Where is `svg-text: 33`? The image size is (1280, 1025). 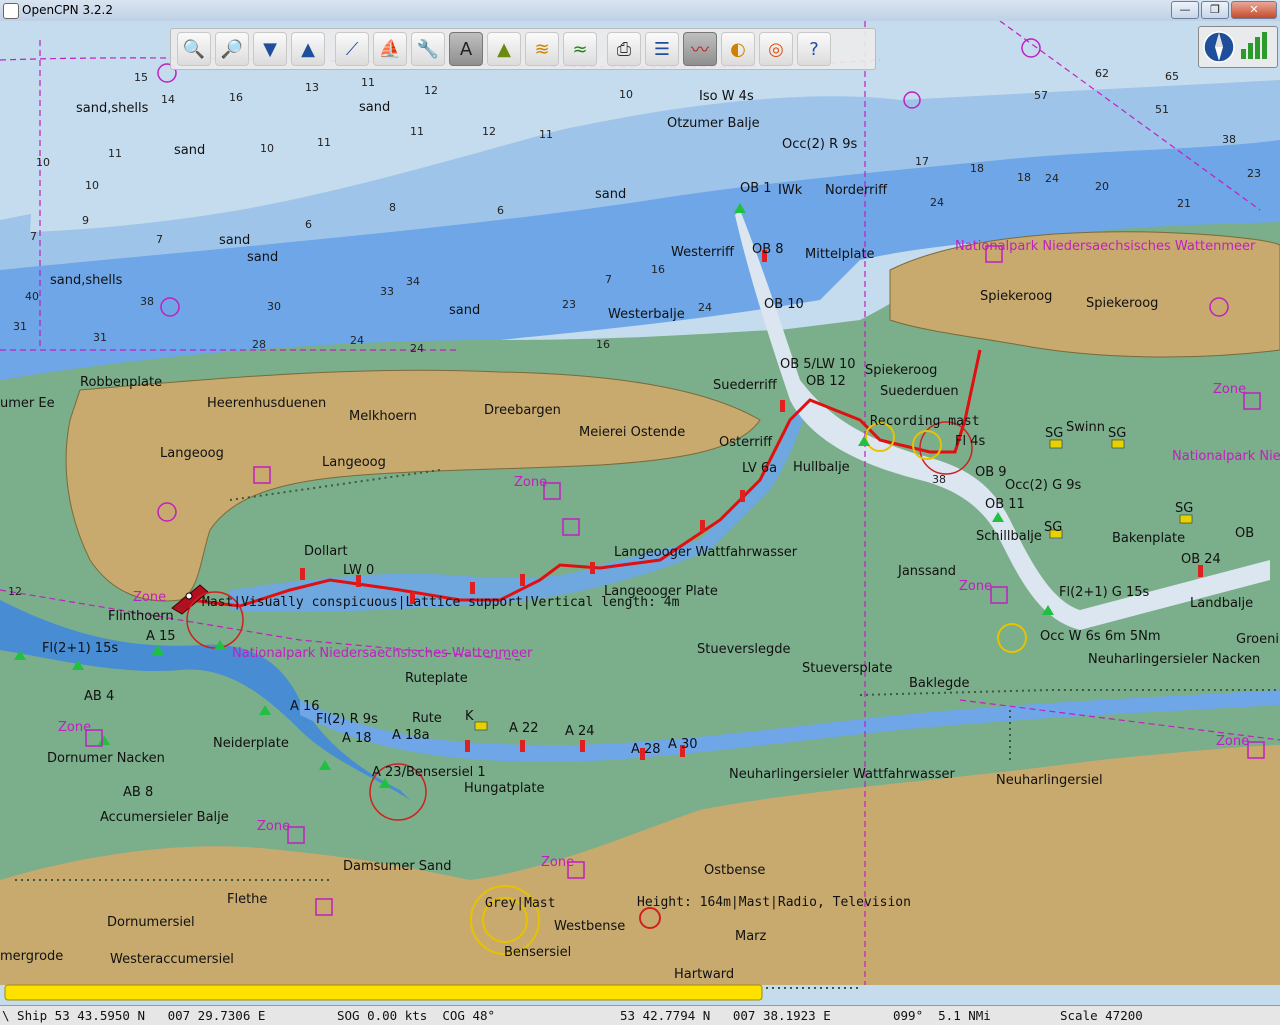
svg-text: 33 is located at coordinates (387, 291).